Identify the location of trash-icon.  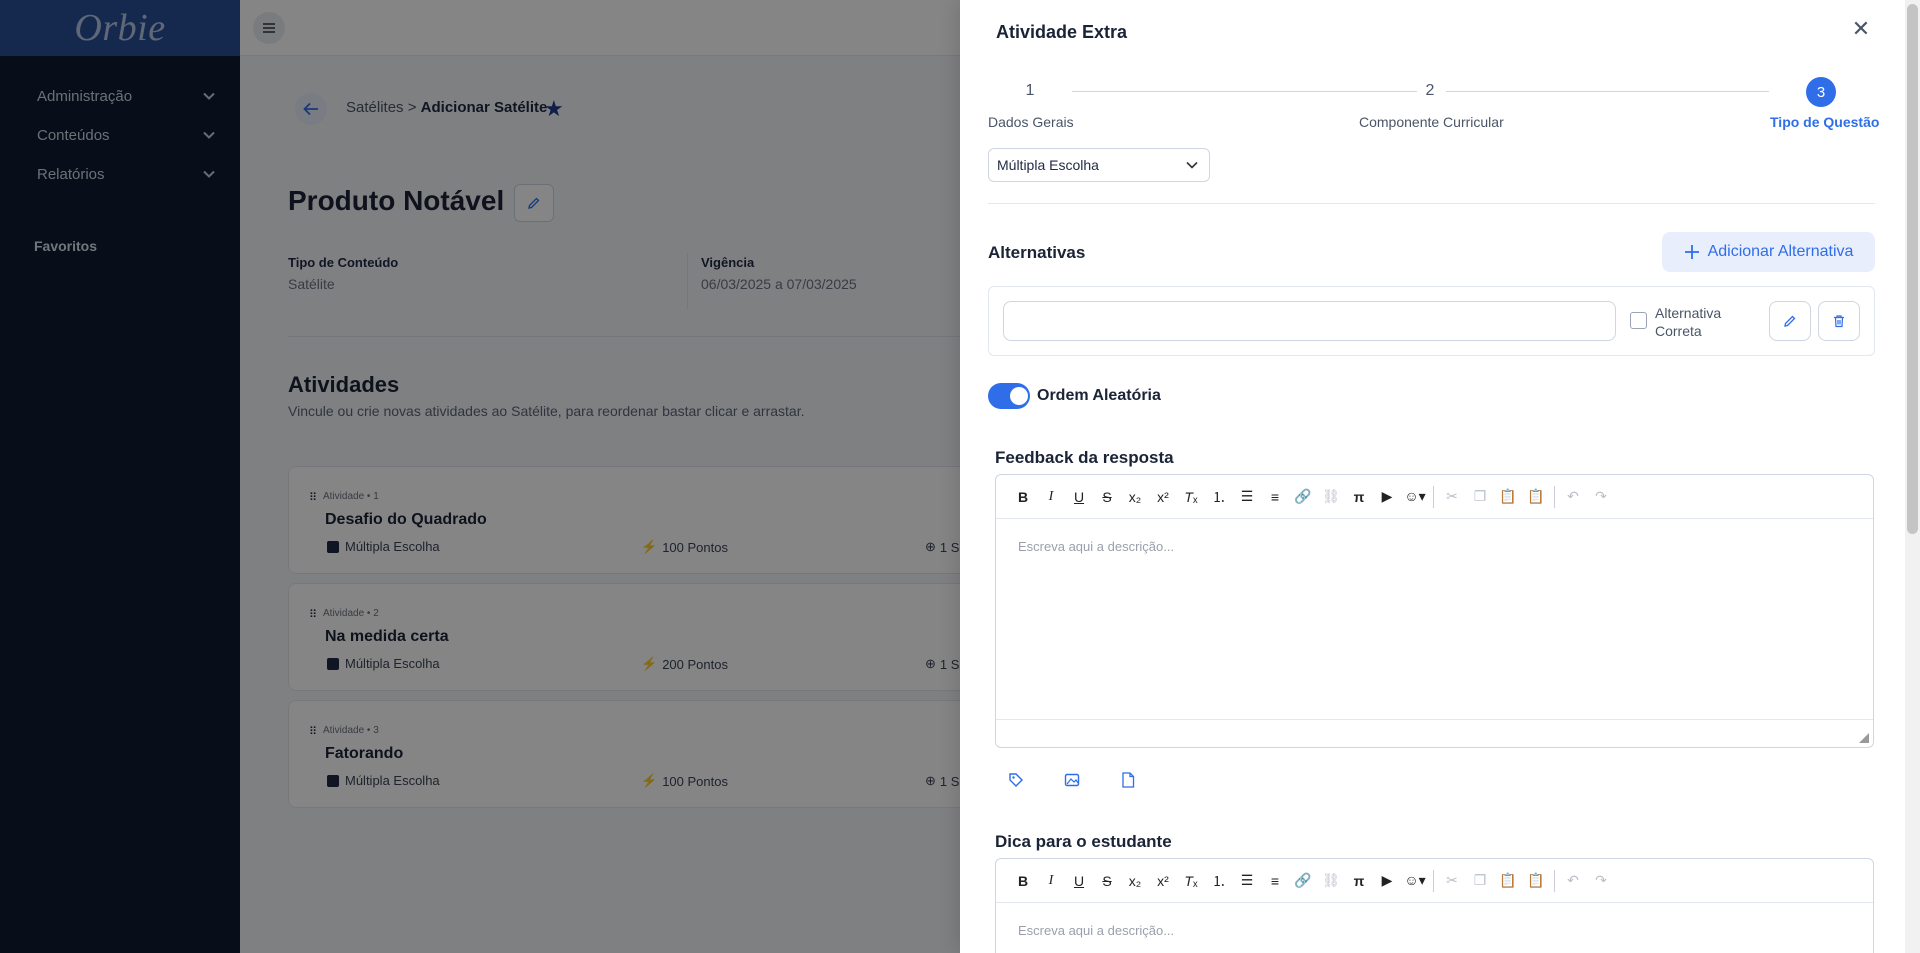
(1839, 321).